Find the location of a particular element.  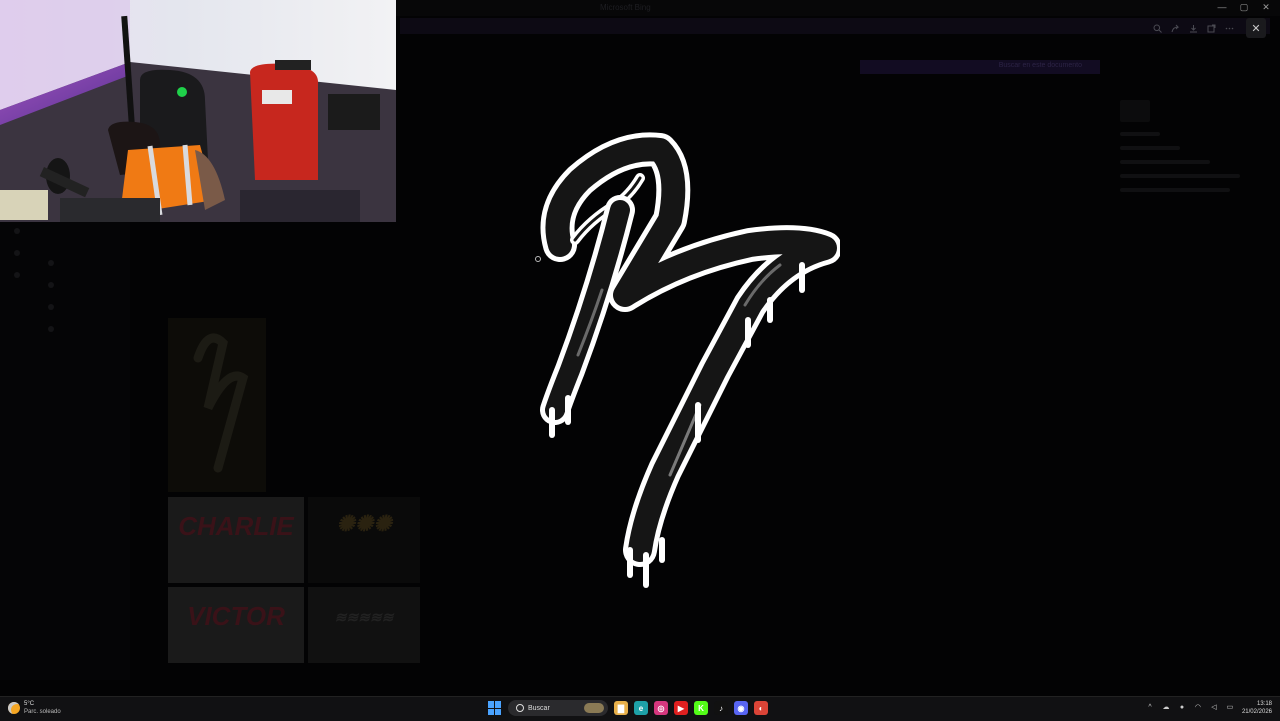

background-sidebar is located at coordinates (65, 450).